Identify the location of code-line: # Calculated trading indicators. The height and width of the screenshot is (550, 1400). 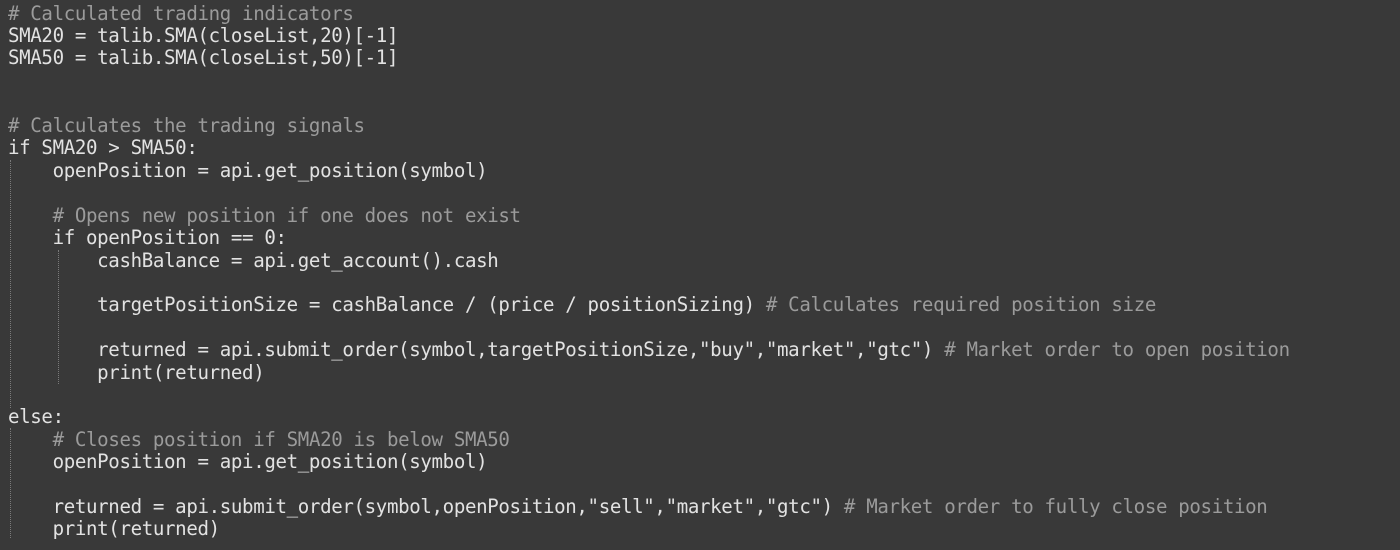
(181, 14).